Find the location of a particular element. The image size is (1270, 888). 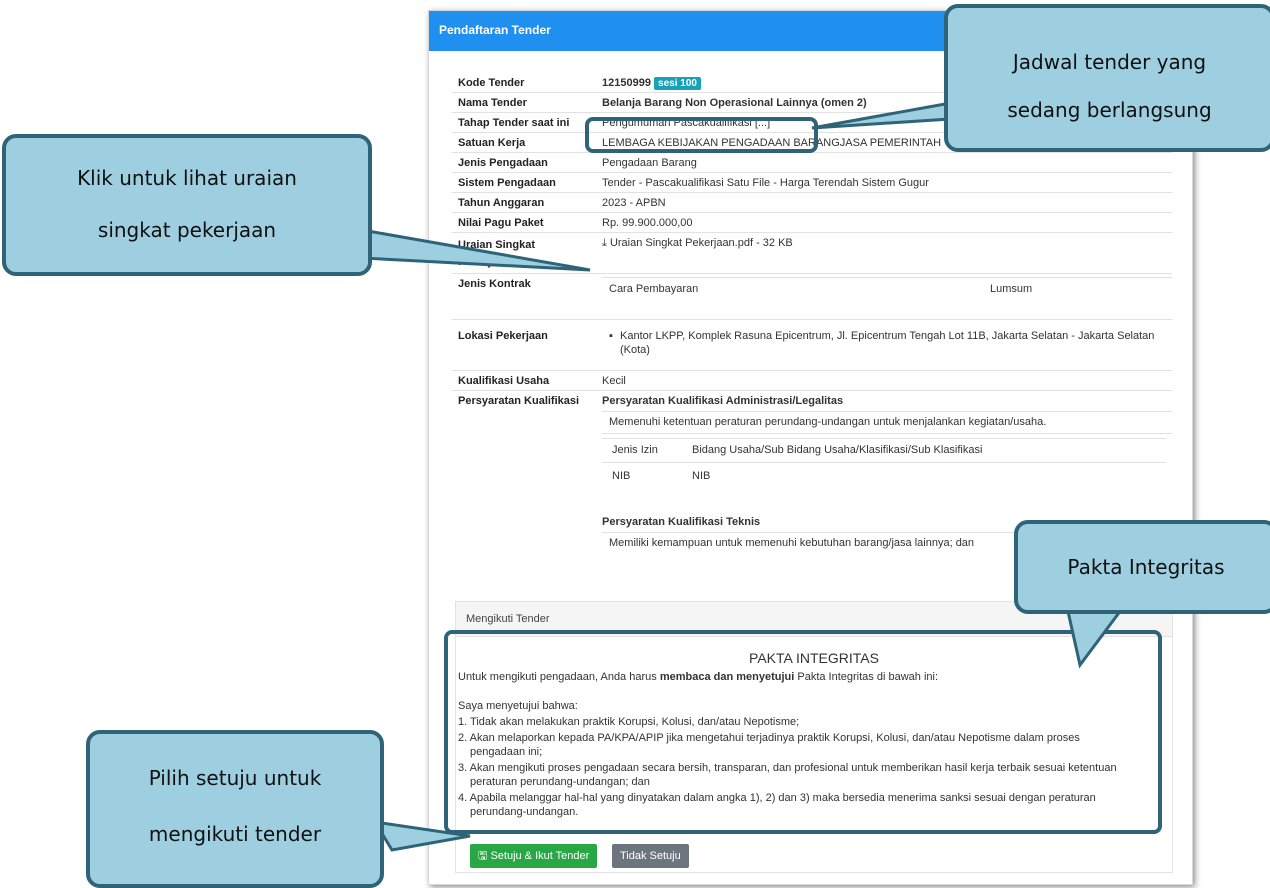

callout-jadwal-tender: Jadwal tender yang sedang berlangsung is located at coordinates (1107, 78).